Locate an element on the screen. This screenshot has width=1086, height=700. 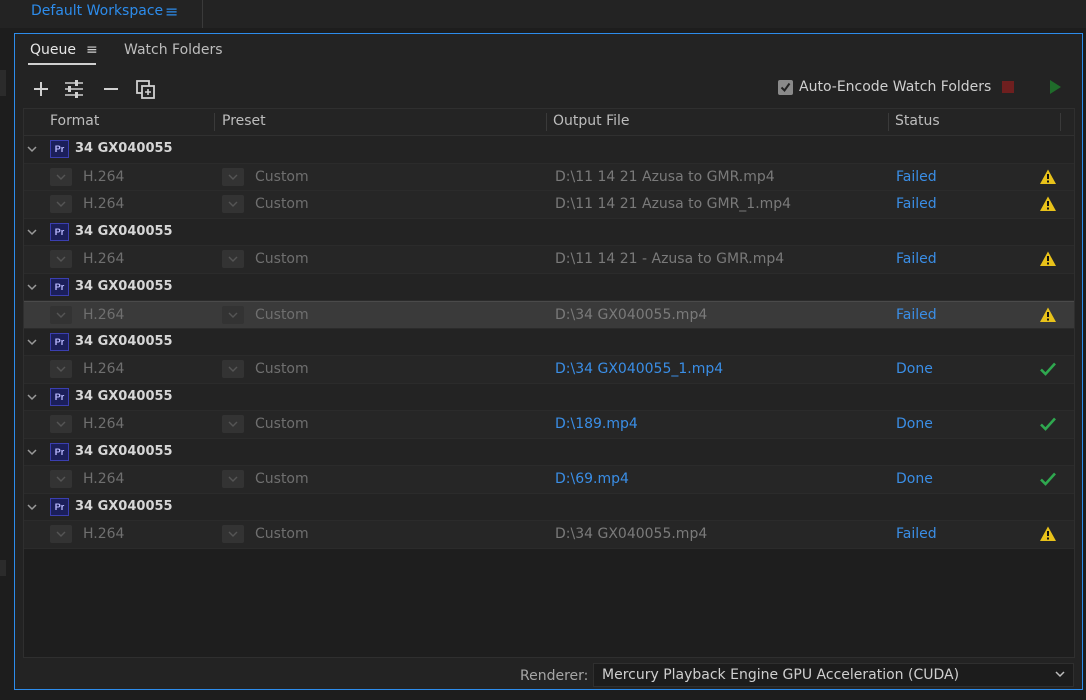
format-value: H.264 is located at coordinates (104, 259).